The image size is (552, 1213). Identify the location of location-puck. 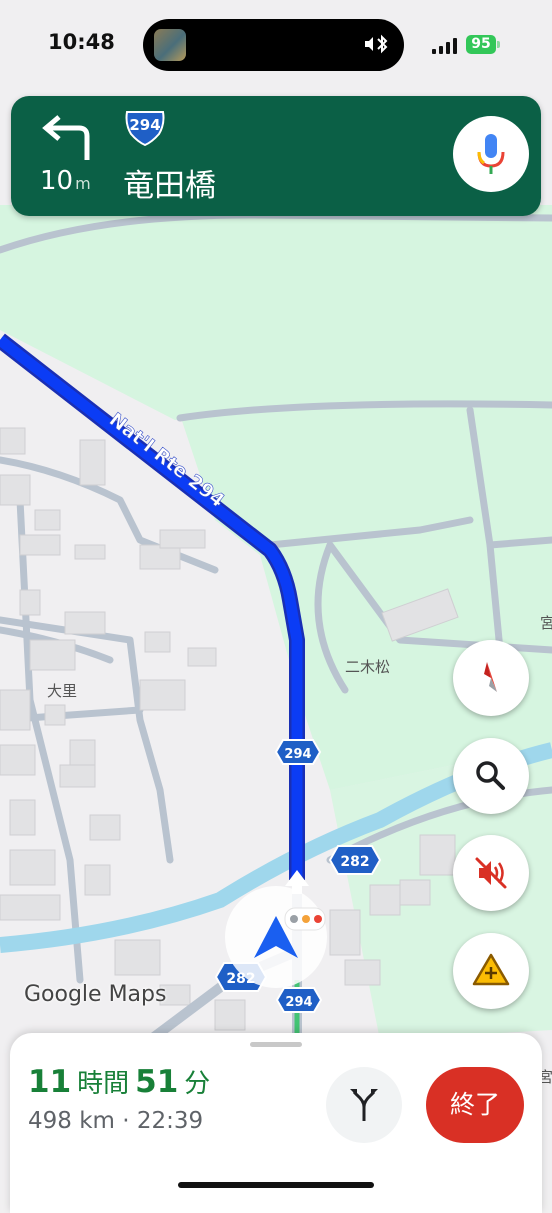
(276, 937).